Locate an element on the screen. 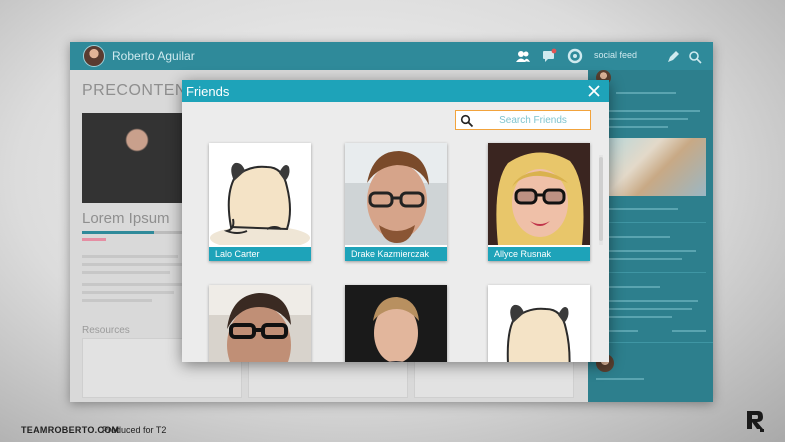  user-avatar is located at coordinates (94, 56).